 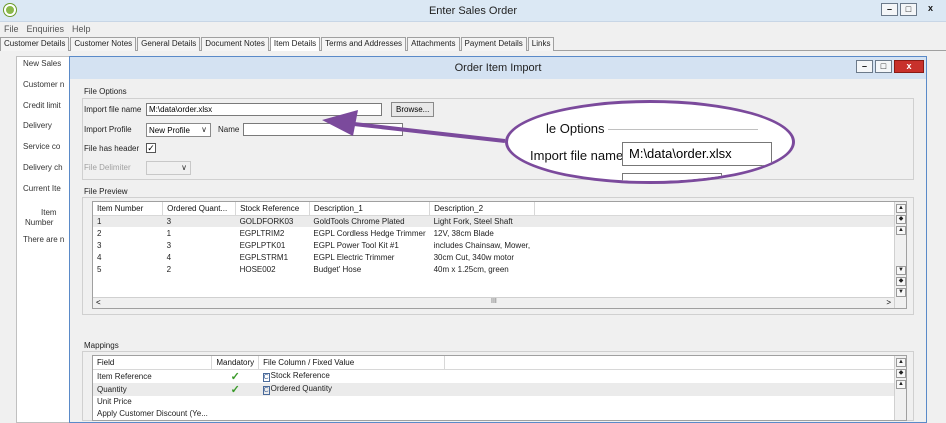 What do you see at coordinates (908, 9) in the screenshot?
I see `maximize-icon: □` at bounding box center [908, 9].